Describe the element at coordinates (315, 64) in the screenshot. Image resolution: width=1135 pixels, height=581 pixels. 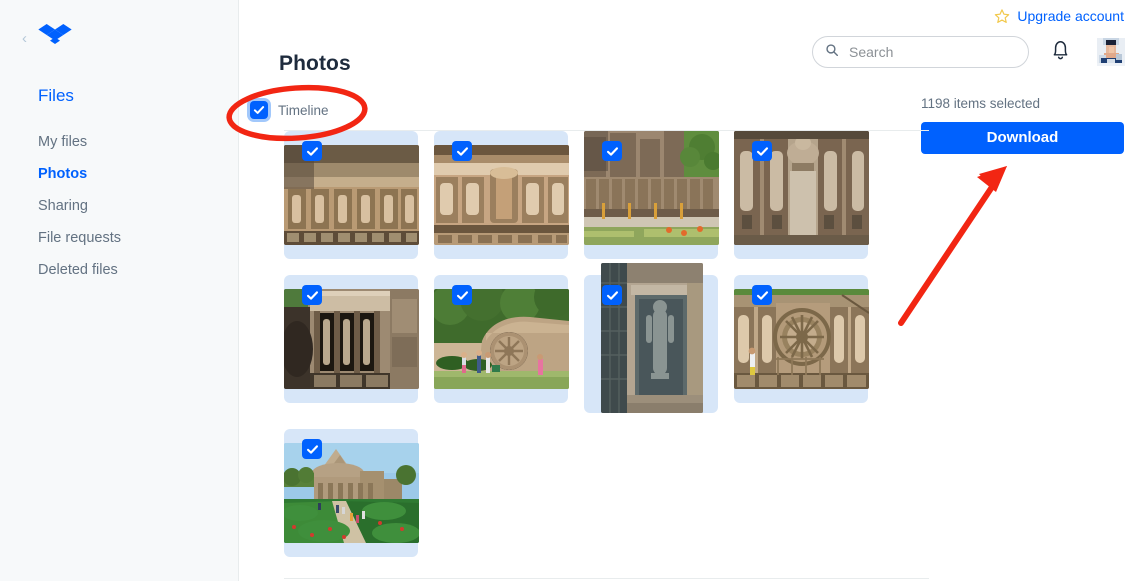
I see `page-title: Photos` at that location.